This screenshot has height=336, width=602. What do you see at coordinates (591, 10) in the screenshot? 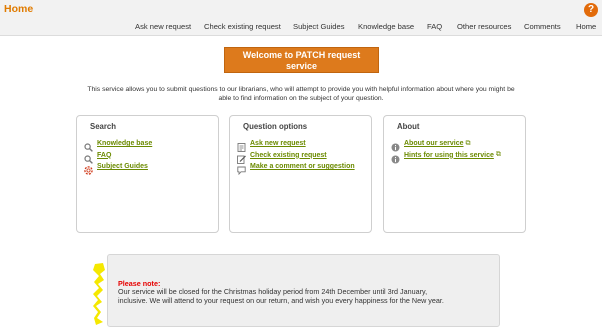
I see `help-button: ?` at bounding box center [591, 10].